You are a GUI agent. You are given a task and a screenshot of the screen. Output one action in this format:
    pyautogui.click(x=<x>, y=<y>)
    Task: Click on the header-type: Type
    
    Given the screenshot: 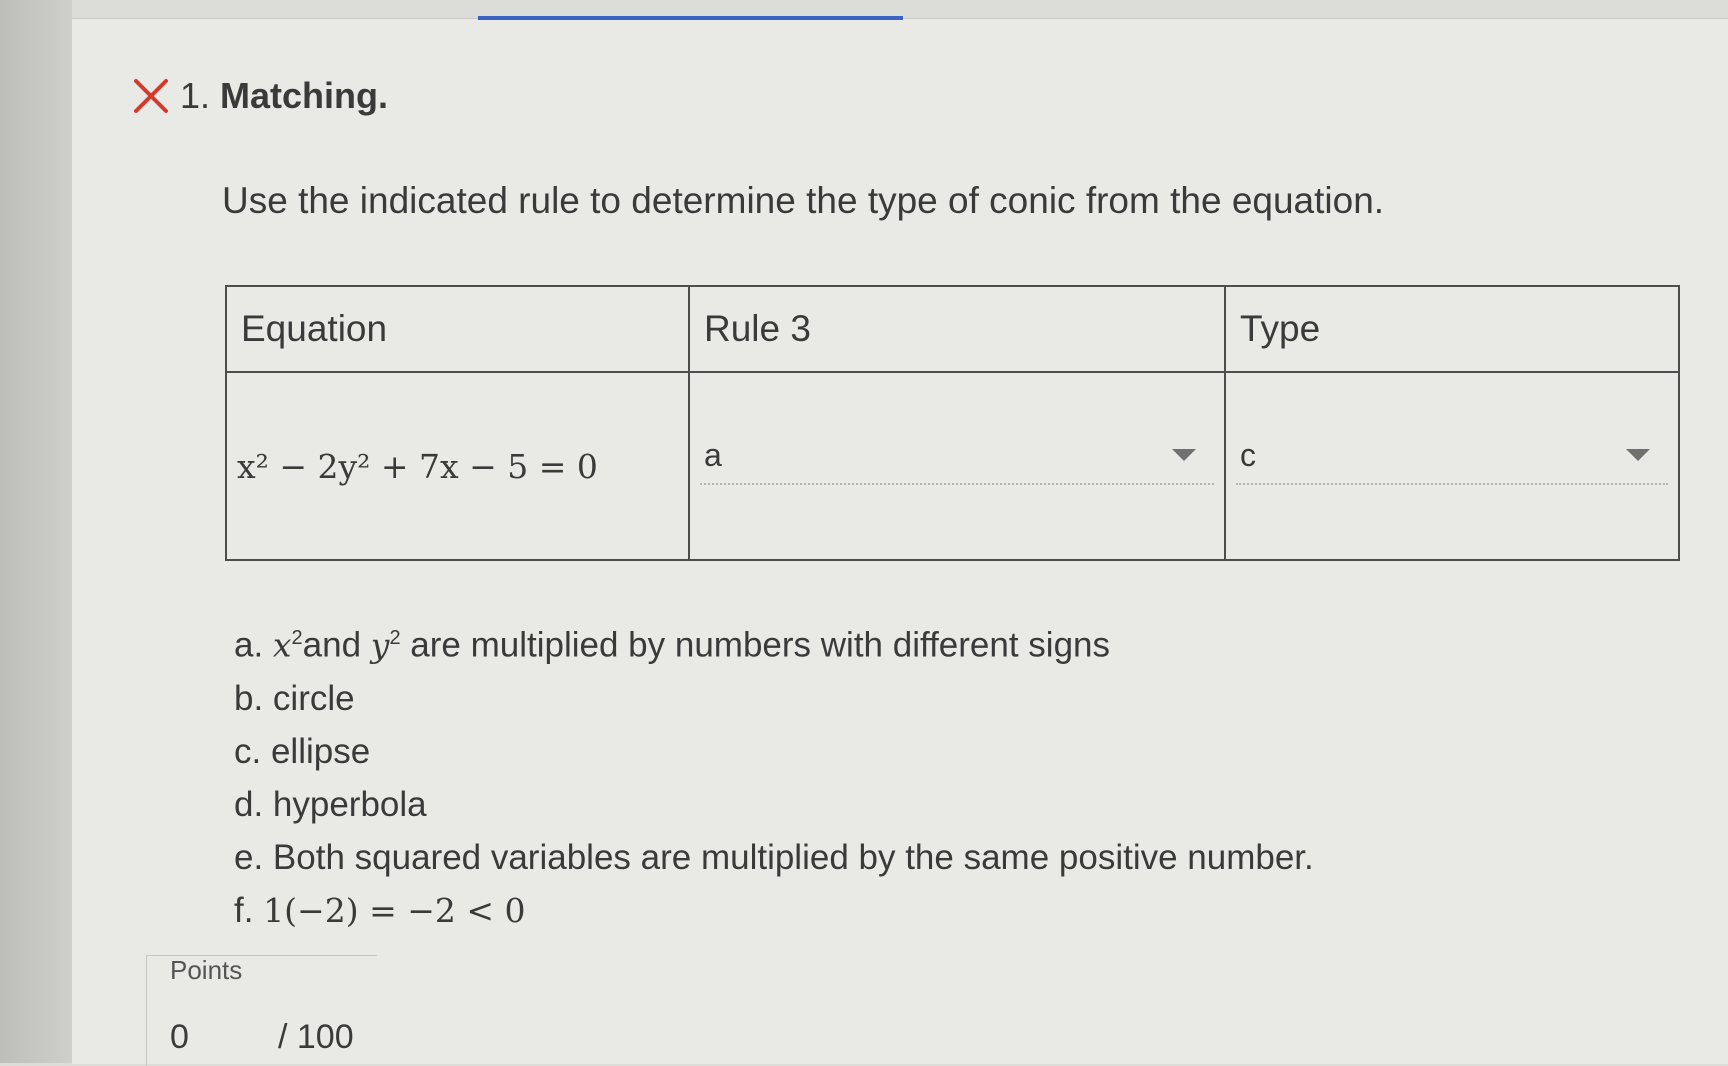 What is the action you would take?
    pyautogui.click(x=1452, y=329)
    